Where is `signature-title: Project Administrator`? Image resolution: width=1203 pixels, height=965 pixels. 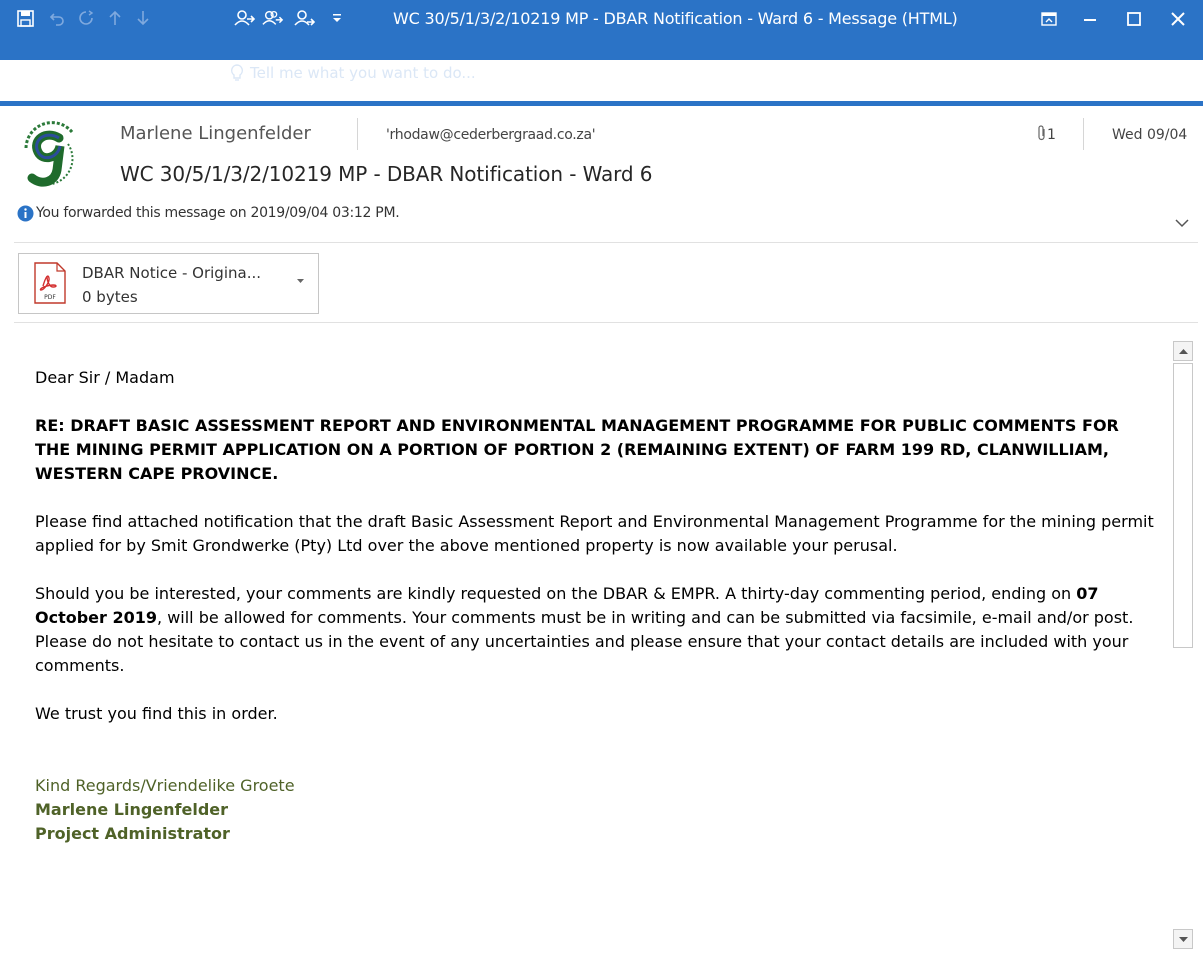
signature-title: Project Administrator is located at coordinates (132, 833).